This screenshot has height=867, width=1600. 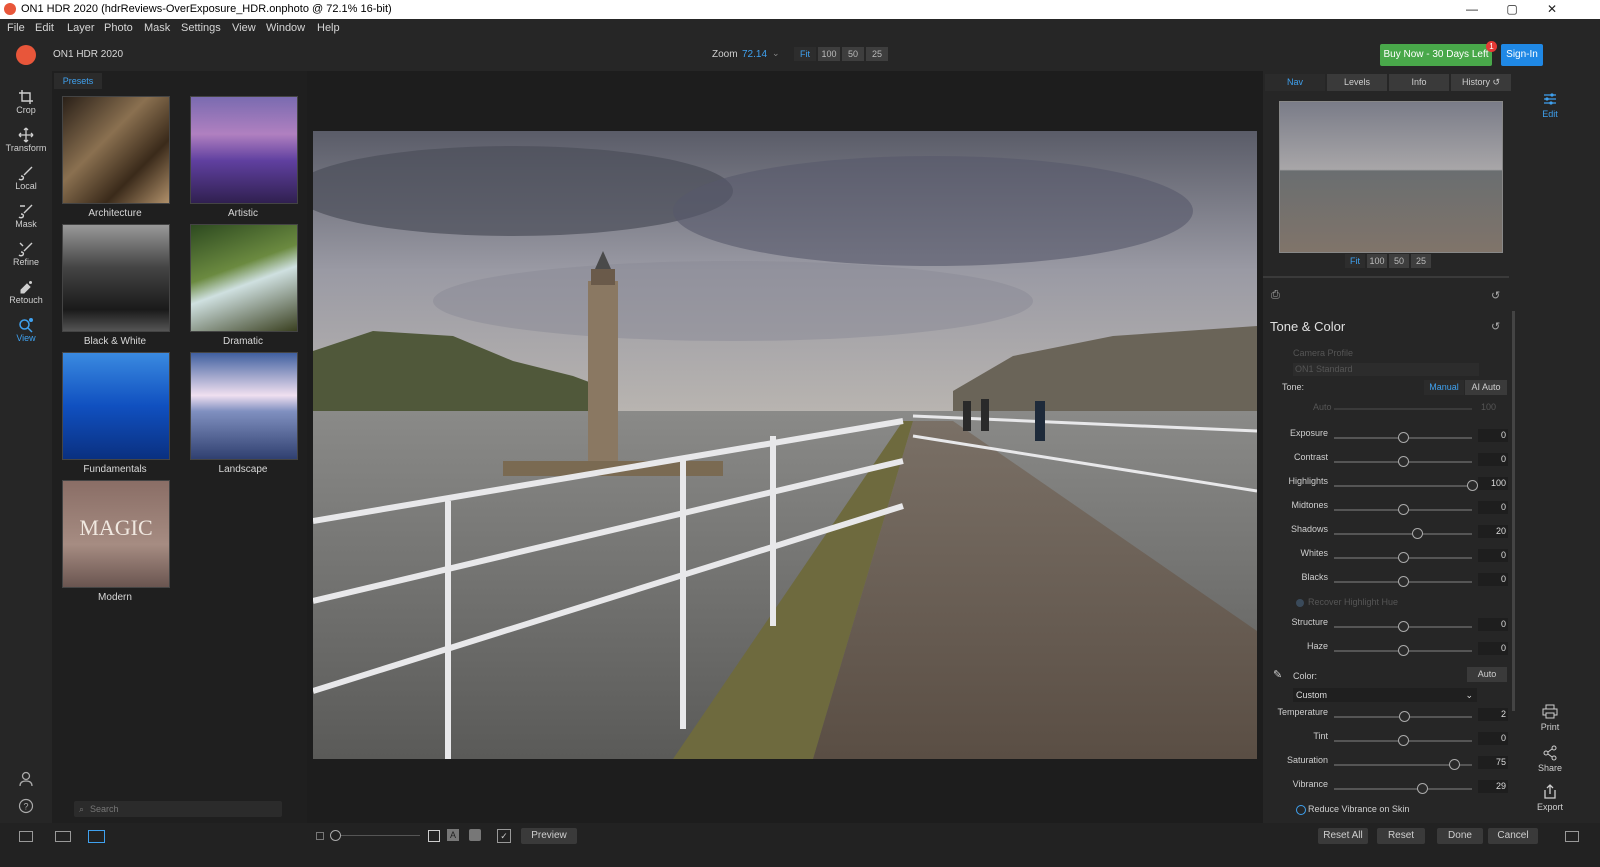 I want to click on zoom-slider-knob, so click(x=335, y=835).